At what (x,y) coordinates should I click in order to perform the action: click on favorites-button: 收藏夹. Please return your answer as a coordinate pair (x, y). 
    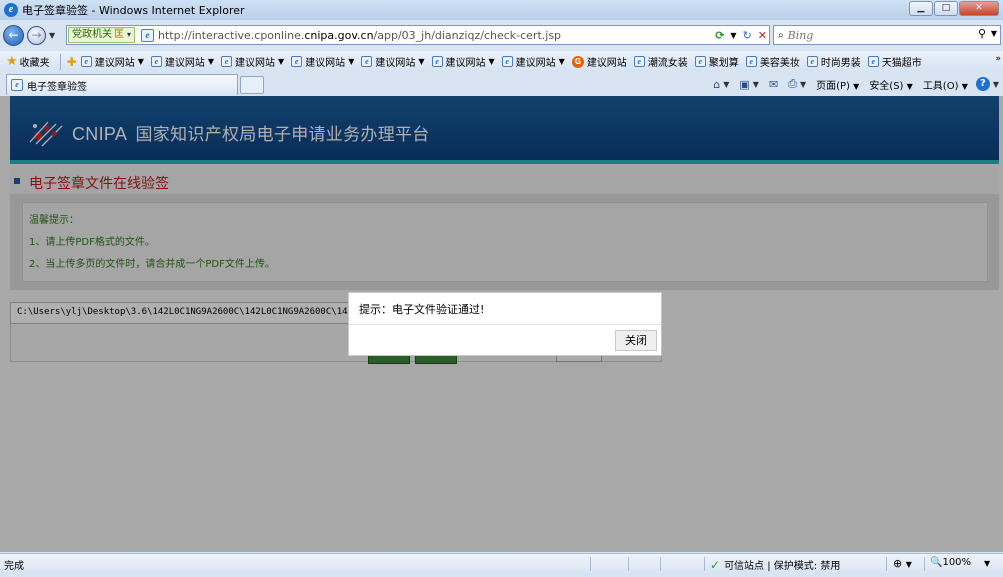
    Looking at the image, I should click on (35, 61).